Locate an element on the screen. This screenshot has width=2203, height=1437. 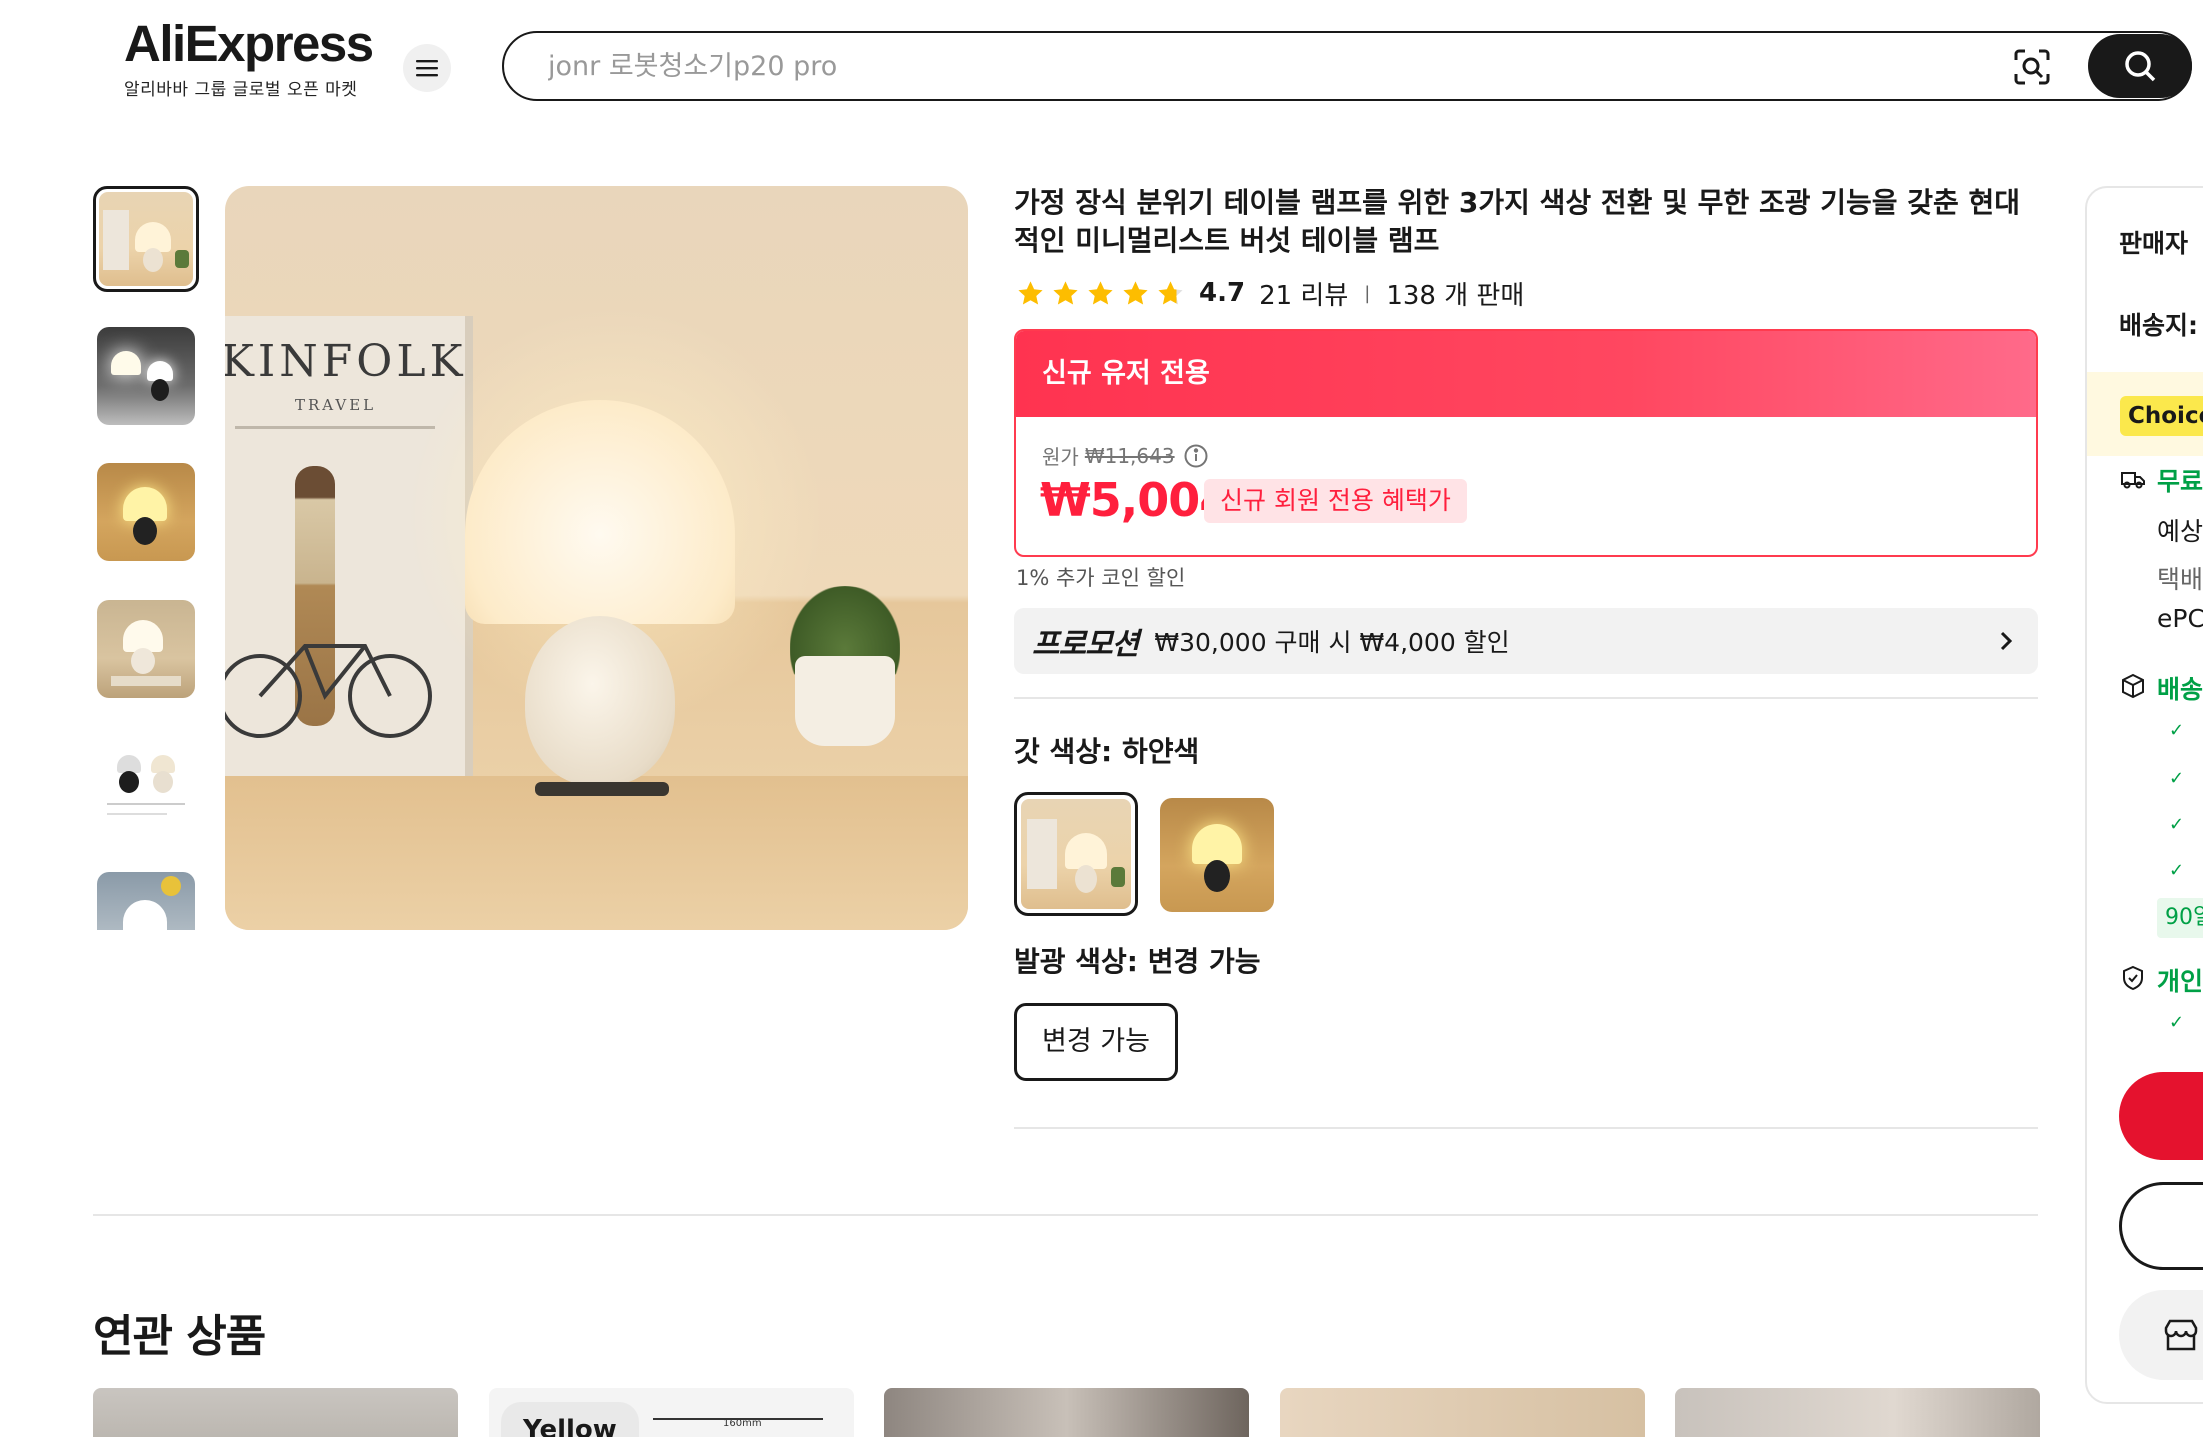
courier-label: 택배 is located at coordinates (2180, 579).